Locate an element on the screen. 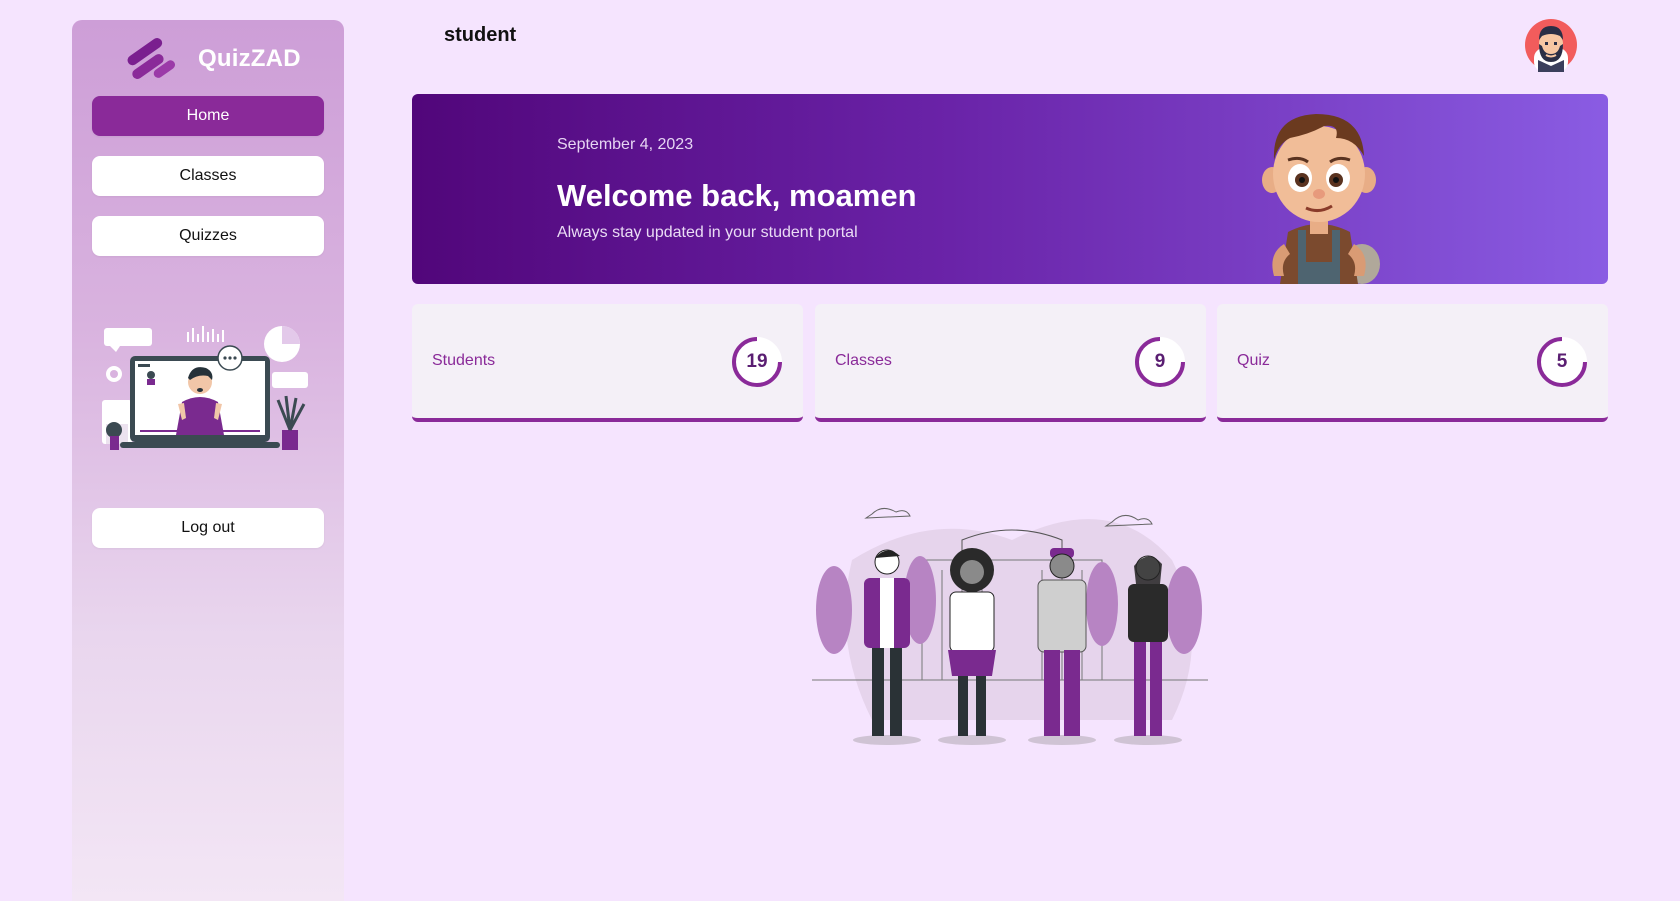  stat-value: 9 is located at coordinates (1160, 361).